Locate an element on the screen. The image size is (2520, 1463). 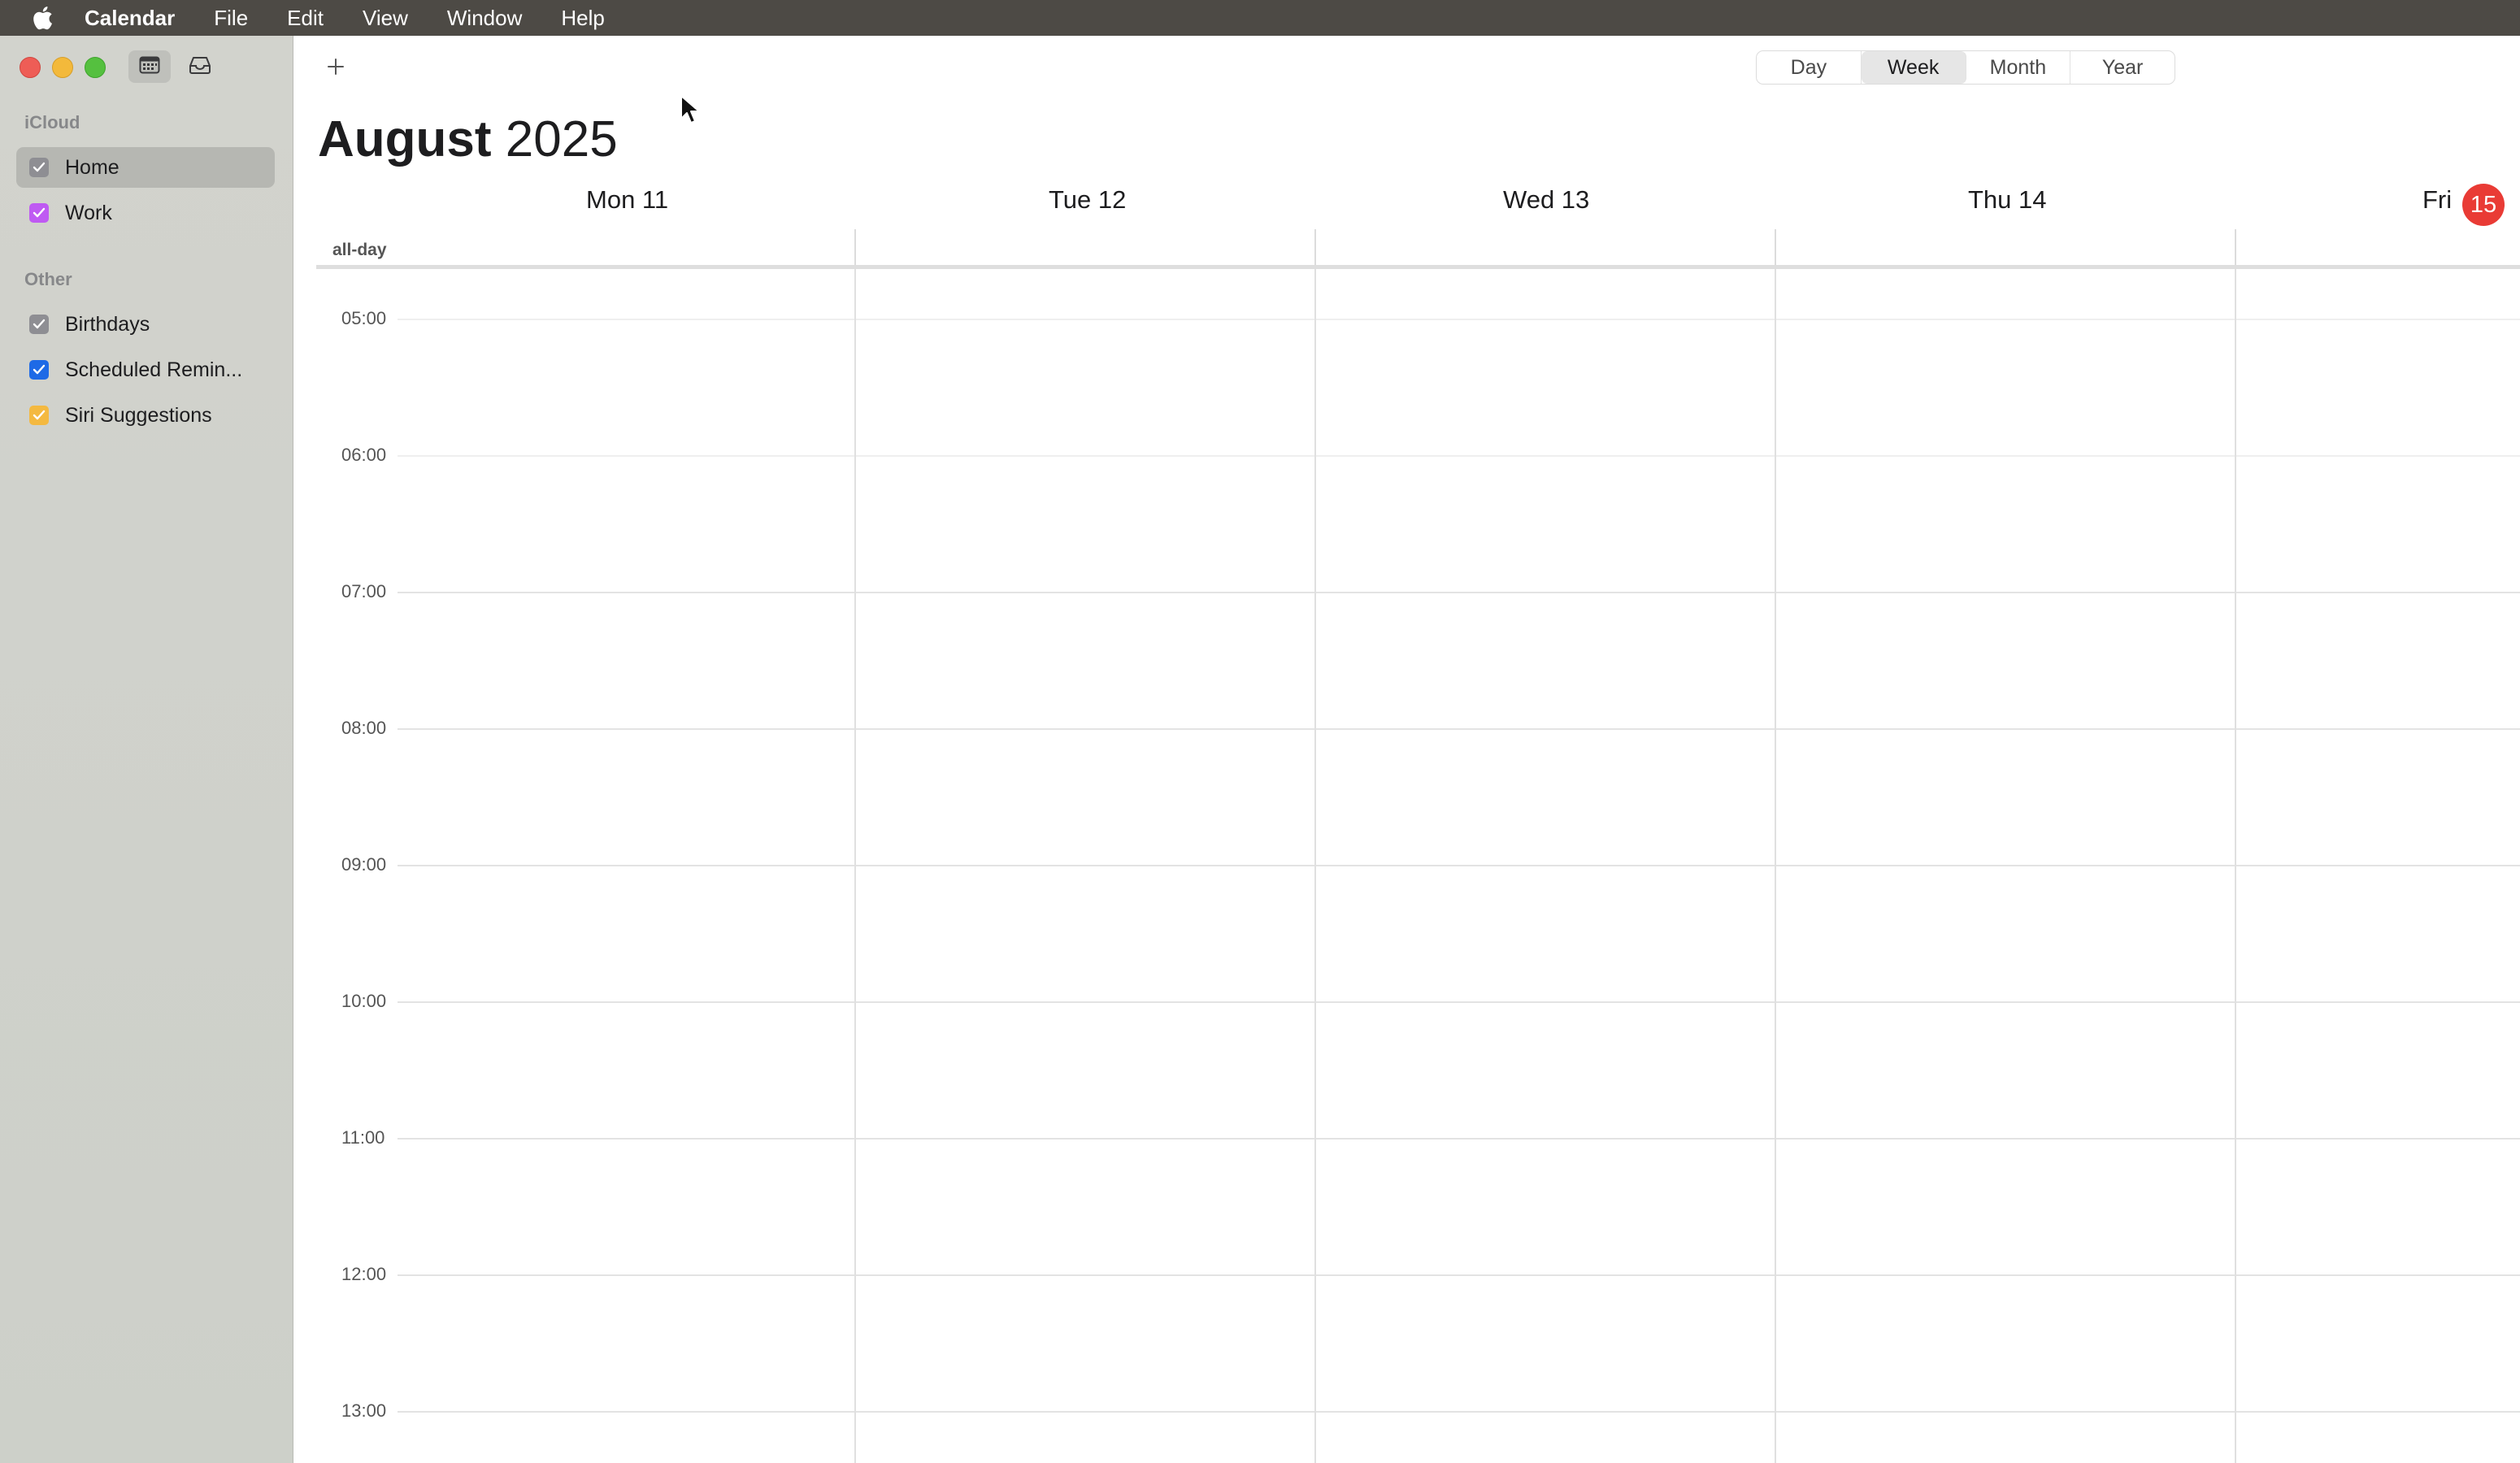
sidebar-item-birthdays: Birthdays is located at coordinates (145, 325).